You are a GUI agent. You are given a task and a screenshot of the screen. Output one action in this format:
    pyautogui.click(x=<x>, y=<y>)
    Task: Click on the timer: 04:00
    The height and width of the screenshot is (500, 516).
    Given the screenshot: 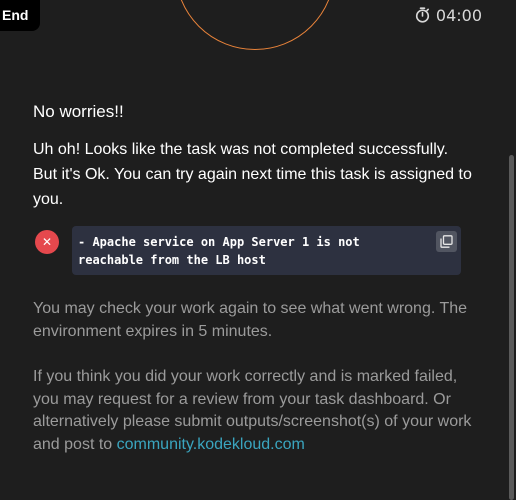 What is the action you would take?
    pyautogui.click(x=448, y=15)
    